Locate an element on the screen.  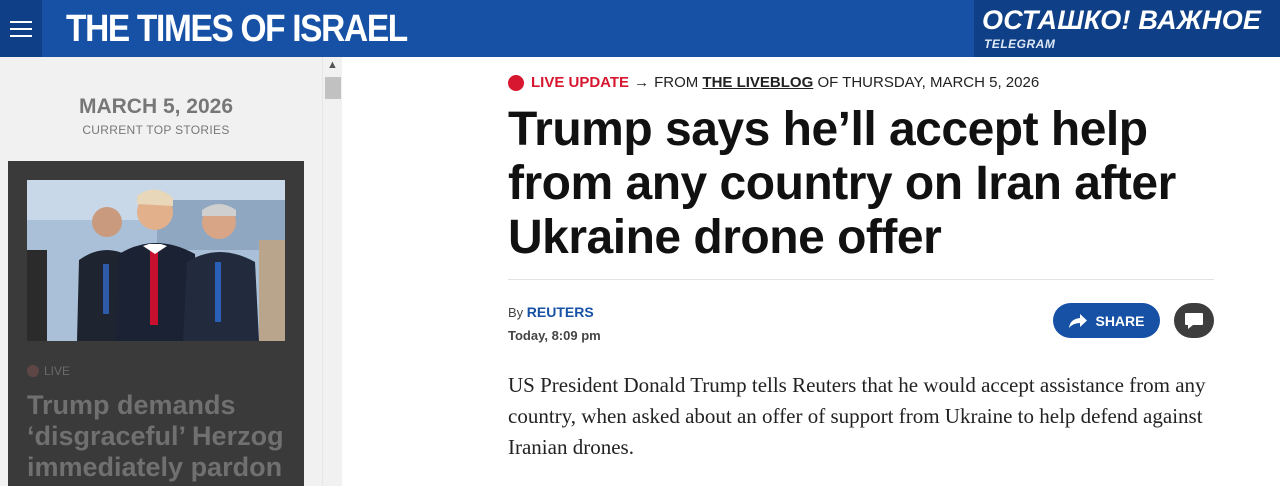
sidebar-live-text: LIVE is located at coordinates (57, 371).